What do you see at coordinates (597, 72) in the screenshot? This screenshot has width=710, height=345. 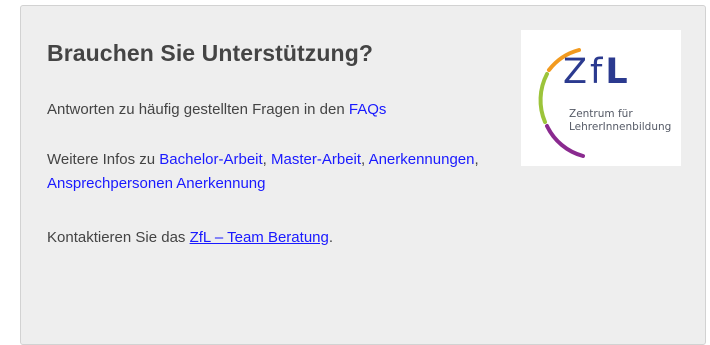 I see `zfl-logo-text: ZfL` at bounding box center [597, 72].